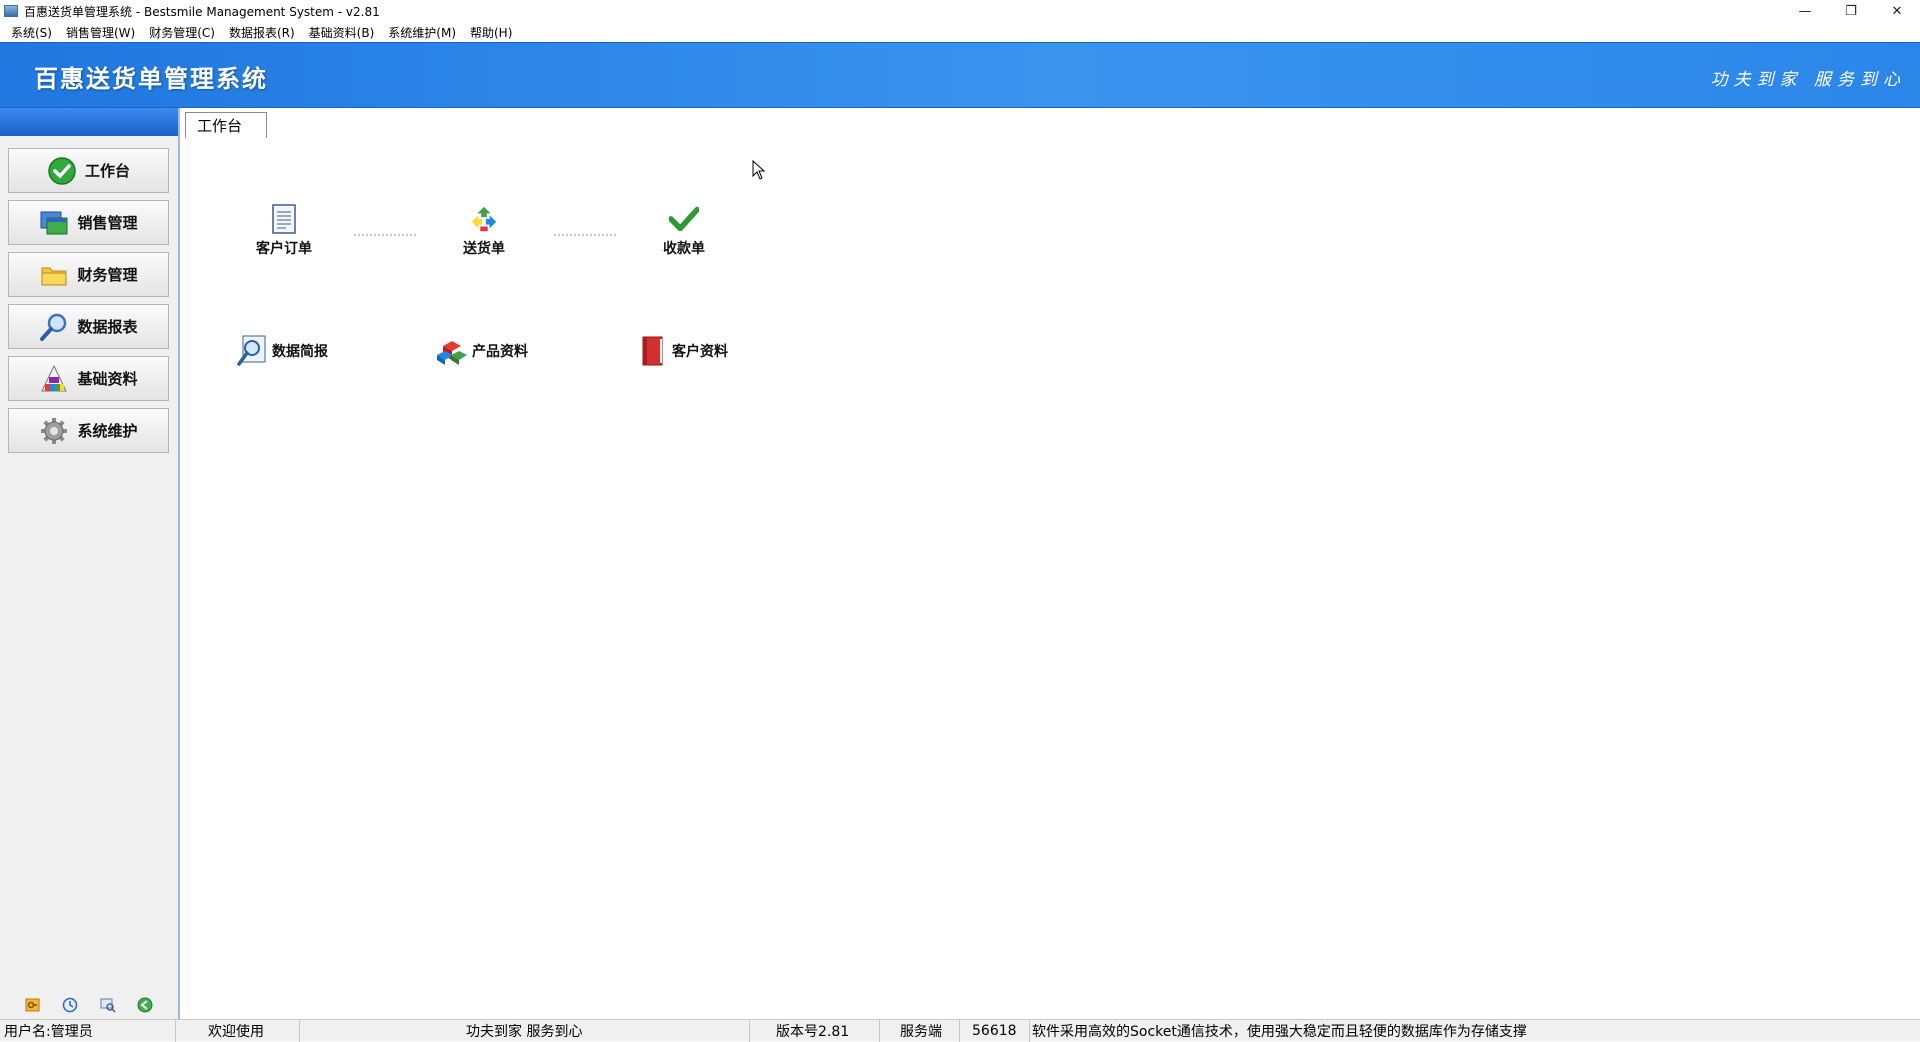  I want to click on sidebar-item-label: 财务管理, so click(107, 275).